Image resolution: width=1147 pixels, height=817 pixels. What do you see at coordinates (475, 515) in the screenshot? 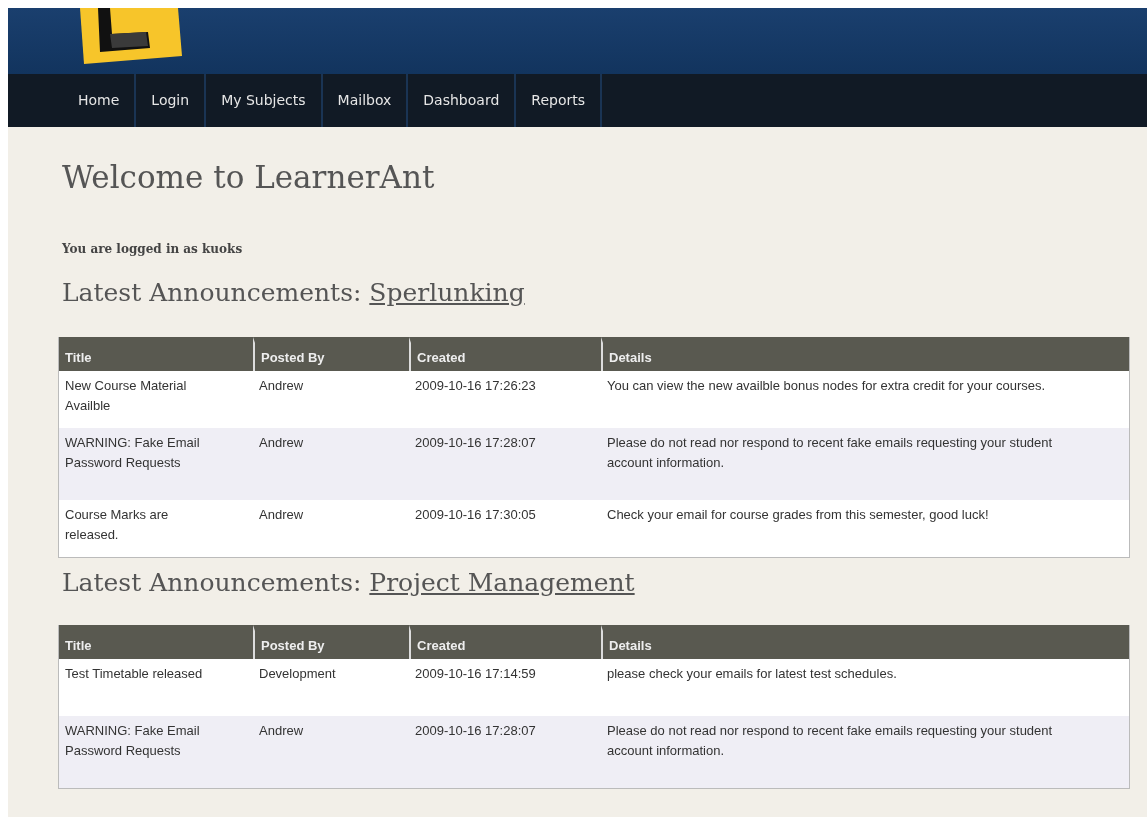
I see `table-cell-text: 2009-10-16 17:30:05` at bounding box center [475, 515].